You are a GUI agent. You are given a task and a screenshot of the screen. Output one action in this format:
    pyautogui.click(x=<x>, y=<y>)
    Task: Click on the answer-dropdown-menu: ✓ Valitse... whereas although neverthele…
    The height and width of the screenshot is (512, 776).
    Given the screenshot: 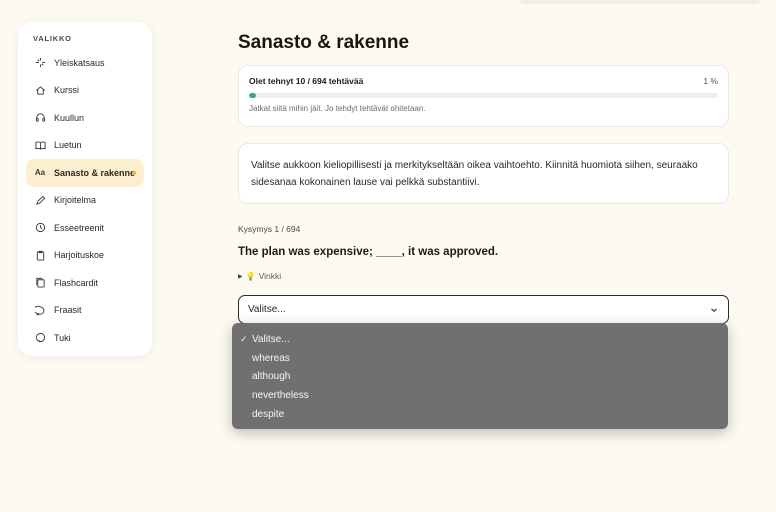 What is the action you would take?
    pyautogui.click(x=480, y=376)
    